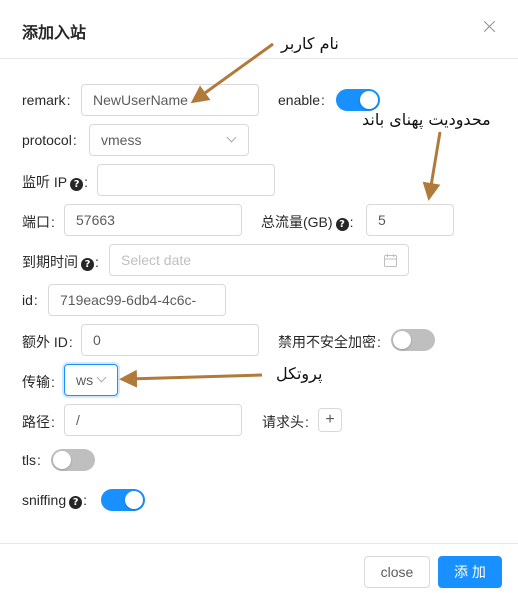 Image resolution: width=518 pixels, height=593 pixels. What do you see at coordinates (490, 27) in the screenshot?
I see `close-icon` at bounding box center [490, 27].